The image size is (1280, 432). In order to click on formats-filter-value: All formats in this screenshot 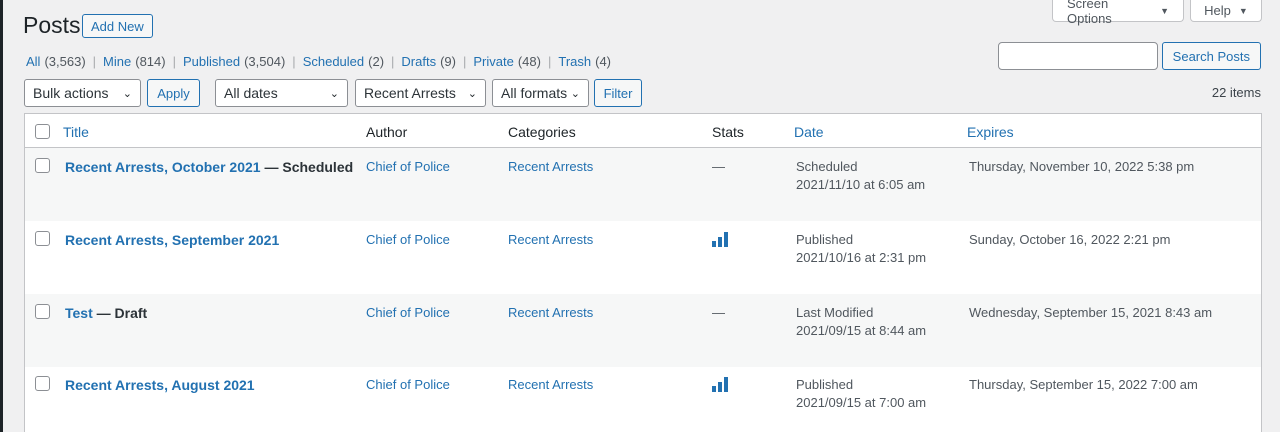, I will do `click(534, 93)`.